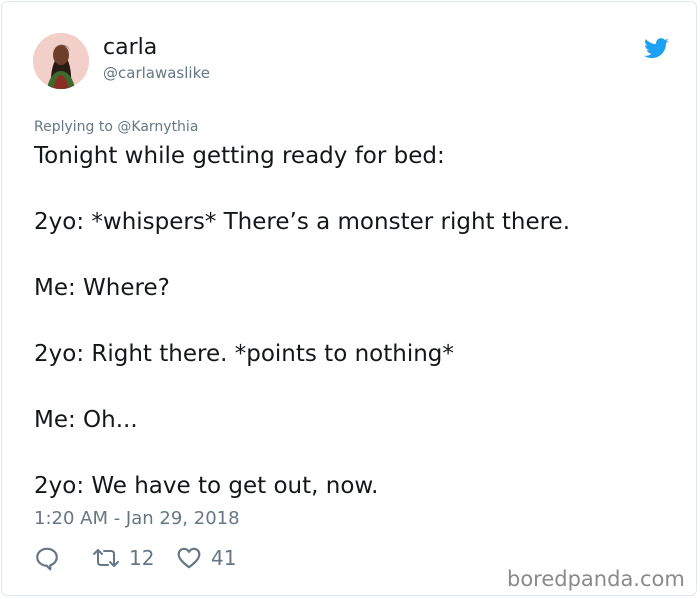  What do you see at coordinates (244, 354) in the screenshot?
I see `tweet-line: 2yo: Right there. *points to nothing*` at bounding box center [244, 354].